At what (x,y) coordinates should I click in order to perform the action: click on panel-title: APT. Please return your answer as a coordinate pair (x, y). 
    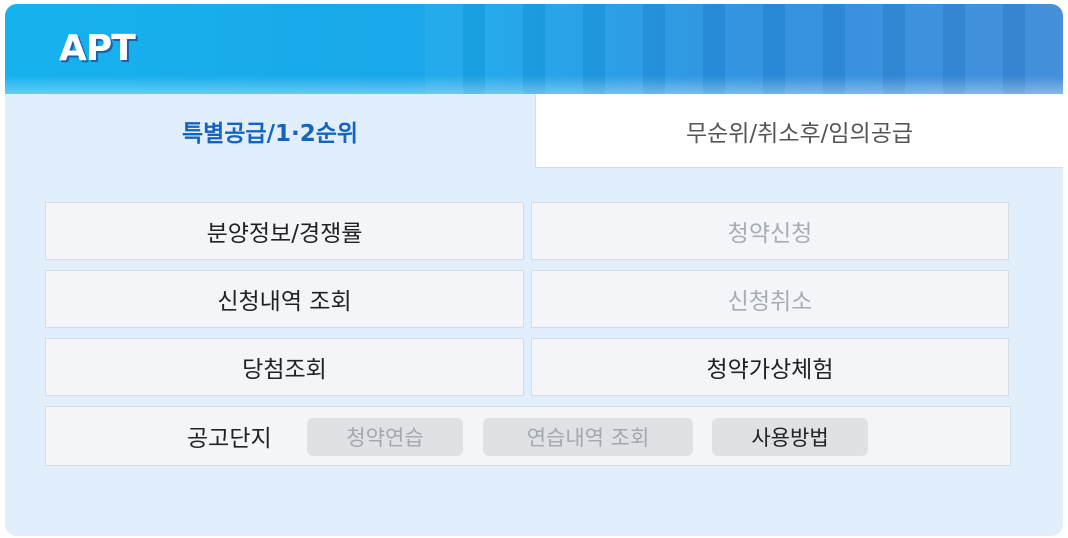
    Looking at the image, I should click on (97, 48).